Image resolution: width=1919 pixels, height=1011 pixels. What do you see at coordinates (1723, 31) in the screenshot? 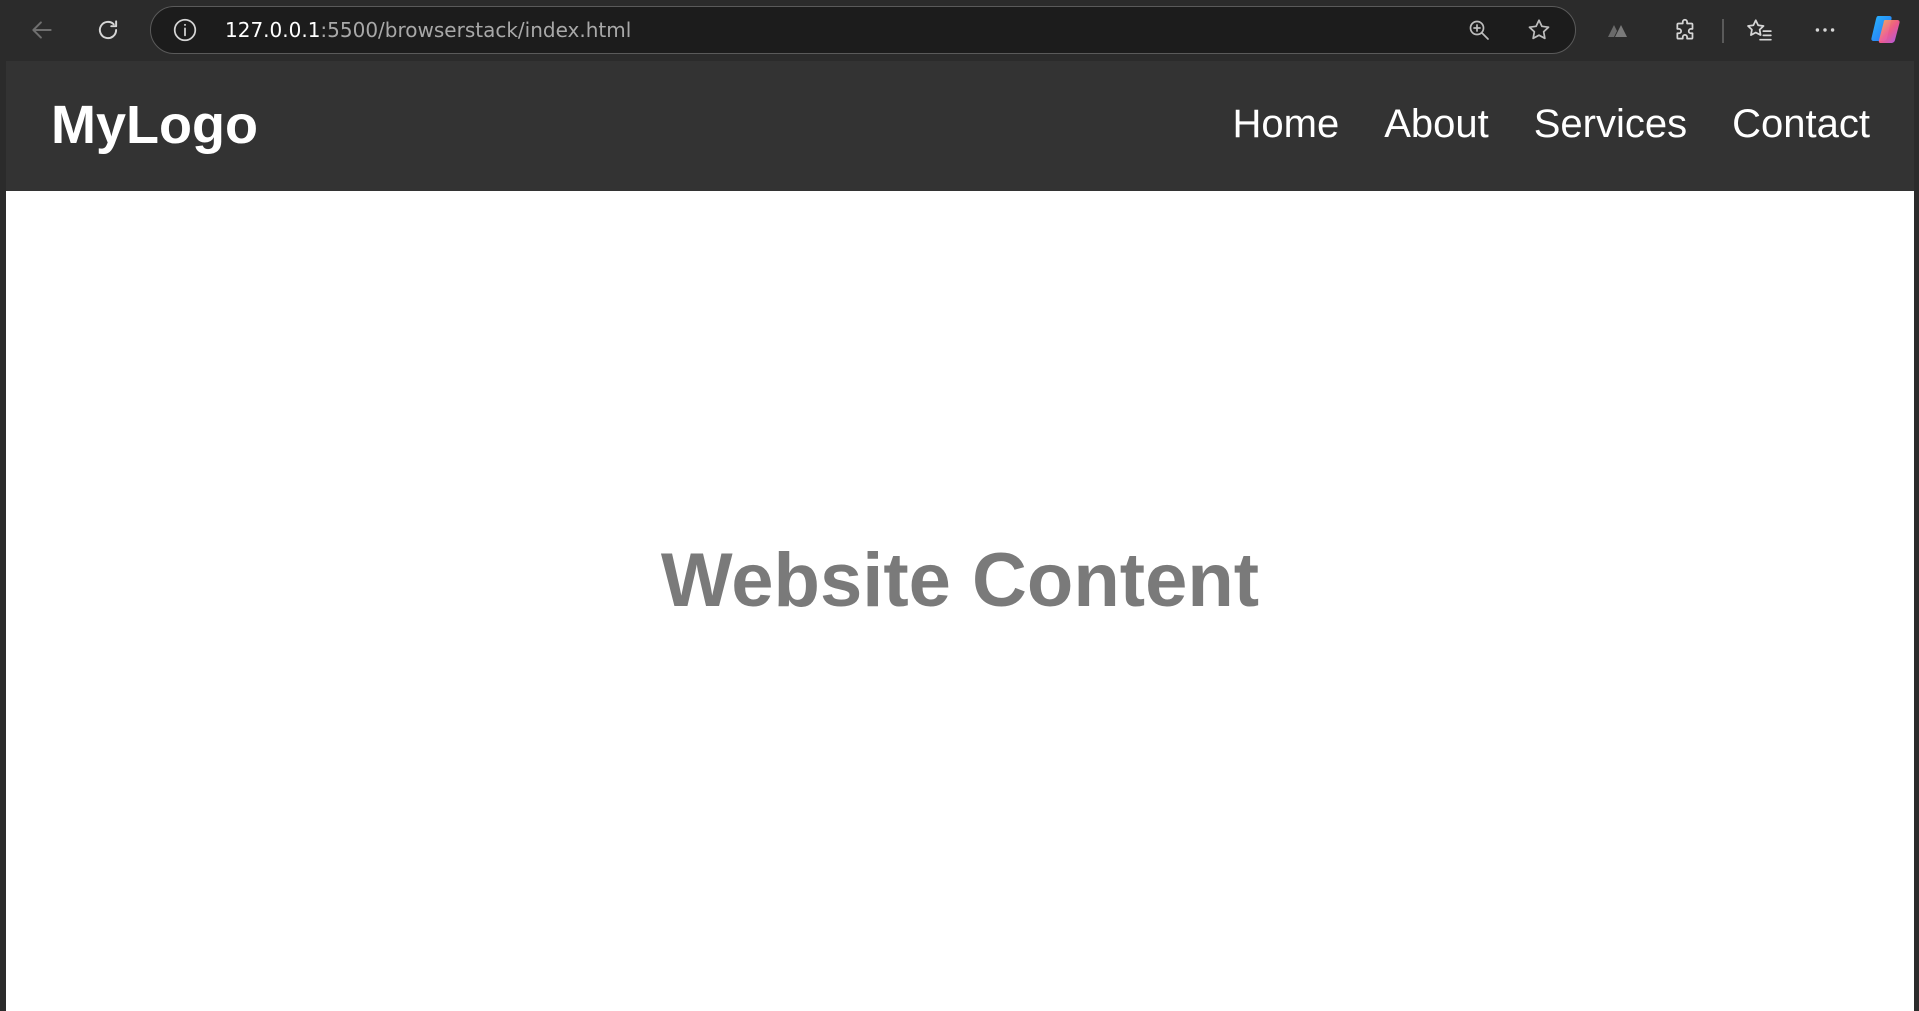
I see `toolbar-divider` at bounding box center [1723, 31].